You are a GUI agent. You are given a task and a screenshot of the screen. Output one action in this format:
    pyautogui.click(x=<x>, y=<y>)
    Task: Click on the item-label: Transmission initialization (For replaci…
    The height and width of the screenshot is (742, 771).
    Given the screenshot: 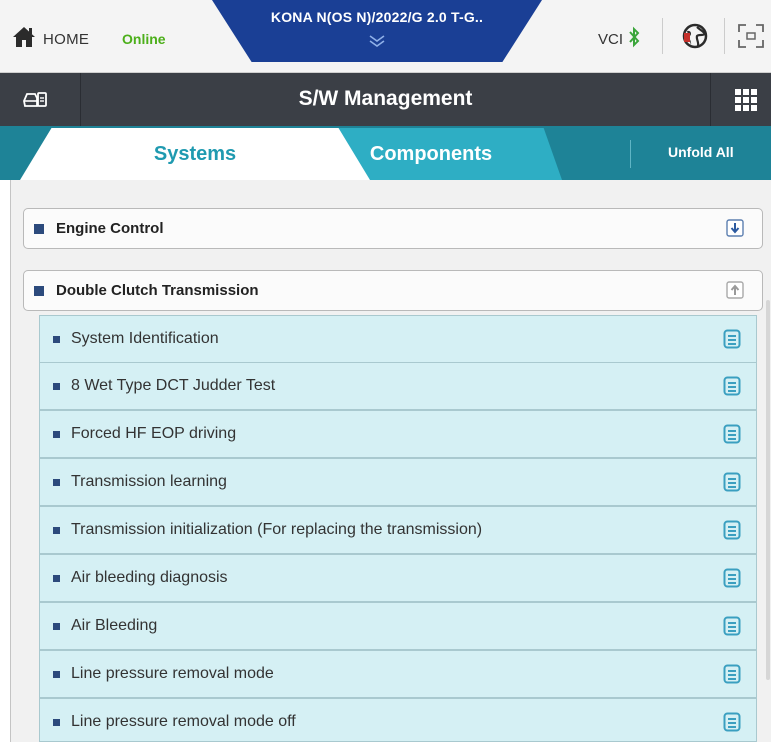 What is the action you would take?
    pyautogui.click(x=277, y=529)
    